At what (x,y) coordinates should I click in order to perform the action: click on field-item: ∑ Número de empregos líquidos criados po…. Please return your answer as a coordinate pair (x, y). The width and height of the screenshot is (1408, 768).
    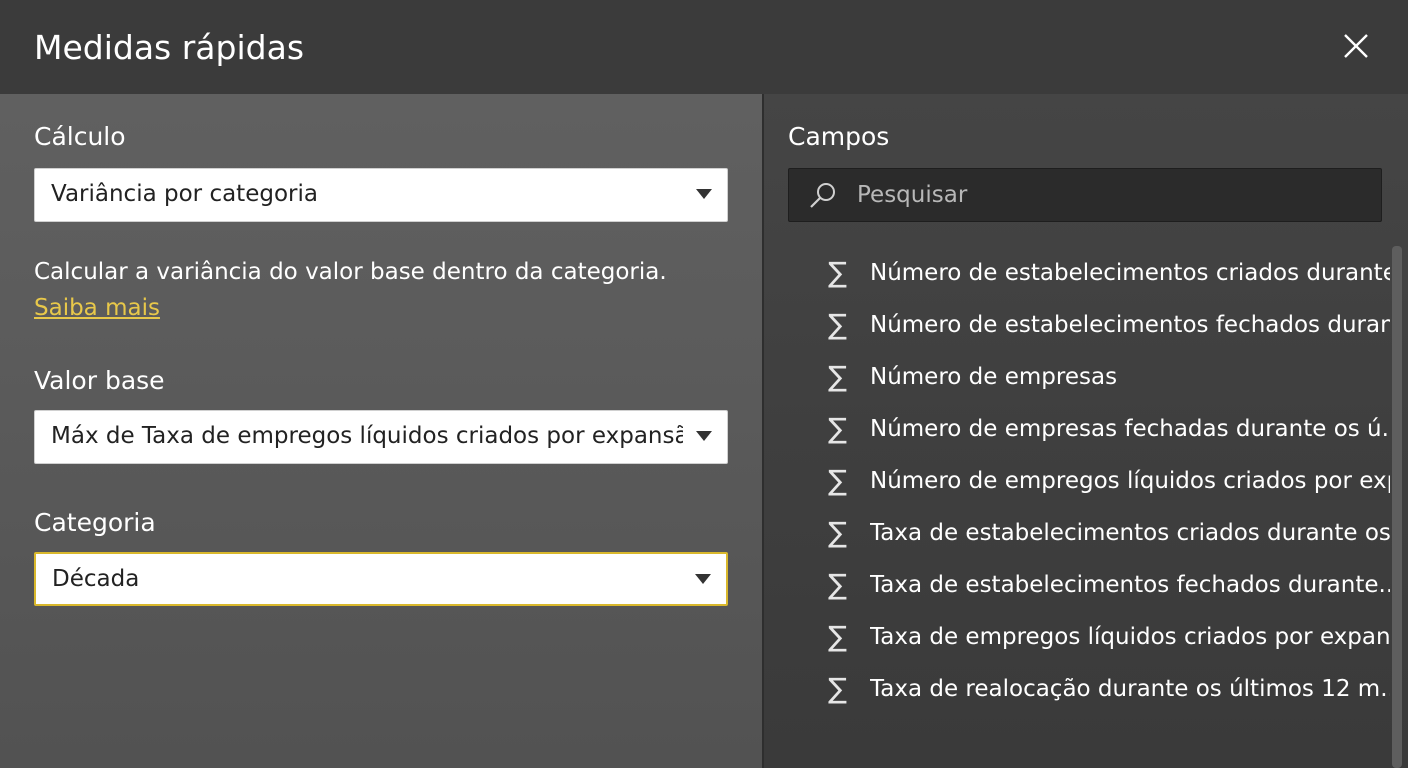
    Looking at the image, I should click on (1118, 482).